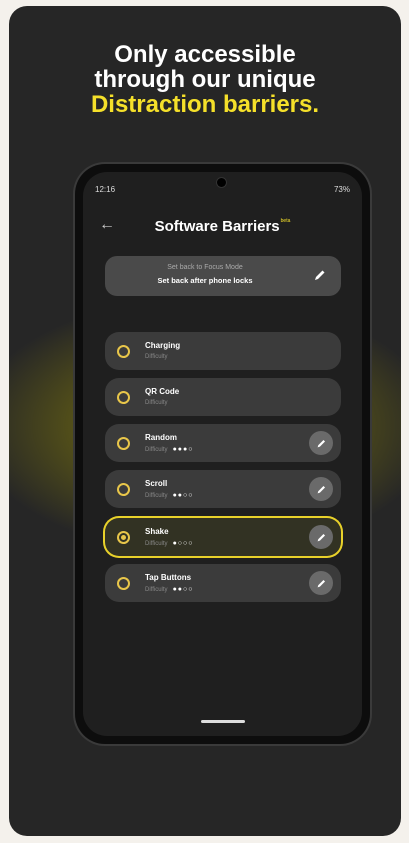  What do you see at coordinates (169, 543) in the screenshot?
I see `barrier-difficulty: Difficulty ●○○○` at bounding box center [169, 543].